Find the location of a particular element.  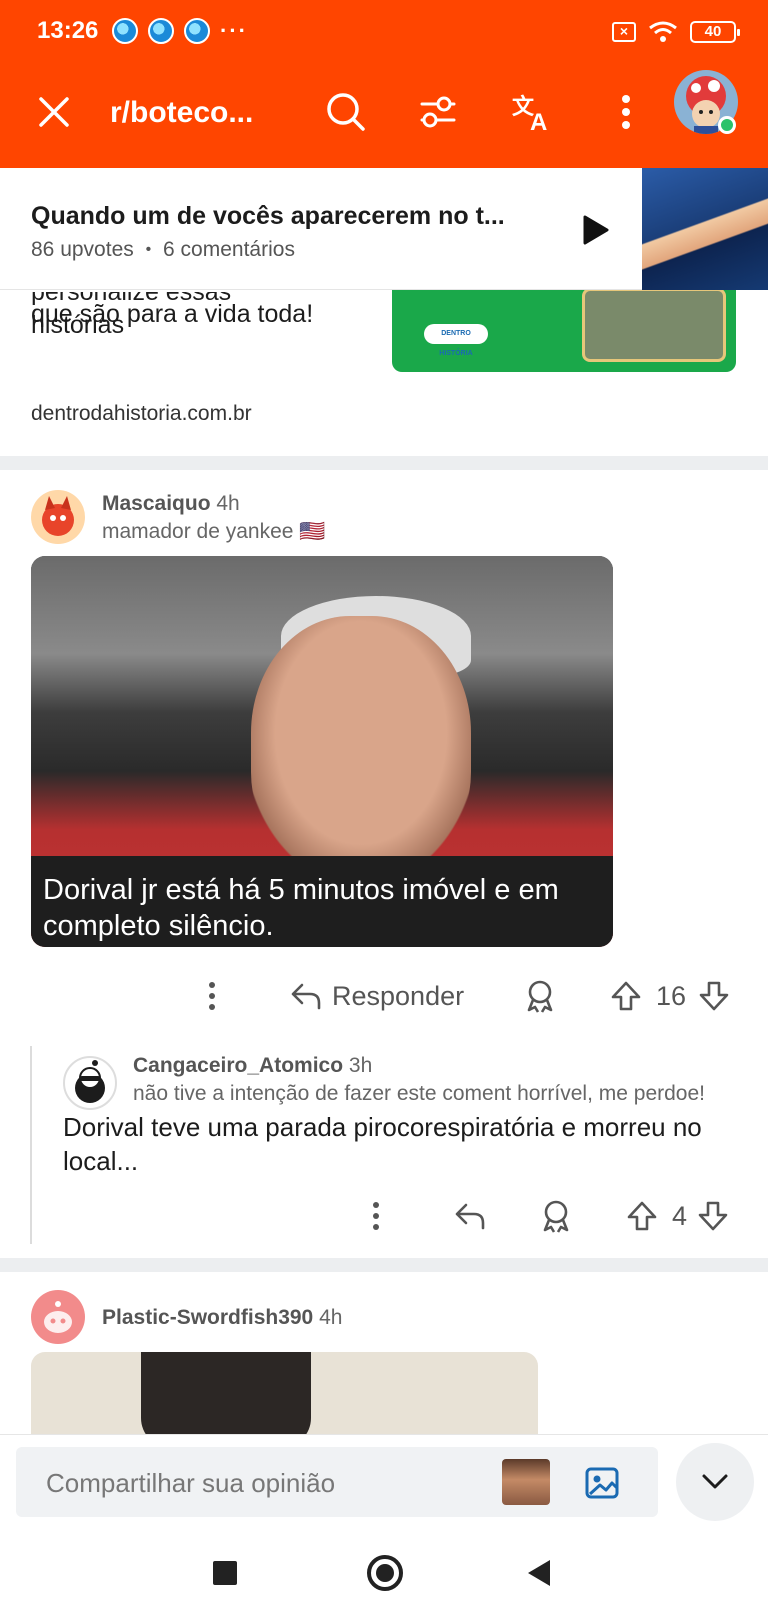

reply-label: Responder is located at coordinates (398, 995).